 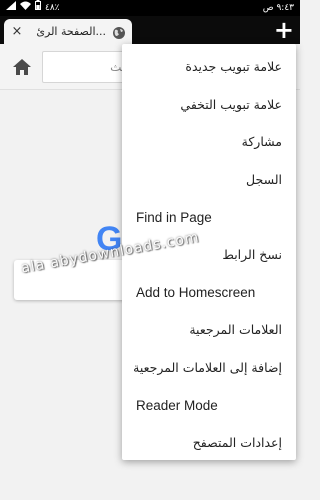 I want to click on menu-item: Reader Mode, so click(x=209, y=405).